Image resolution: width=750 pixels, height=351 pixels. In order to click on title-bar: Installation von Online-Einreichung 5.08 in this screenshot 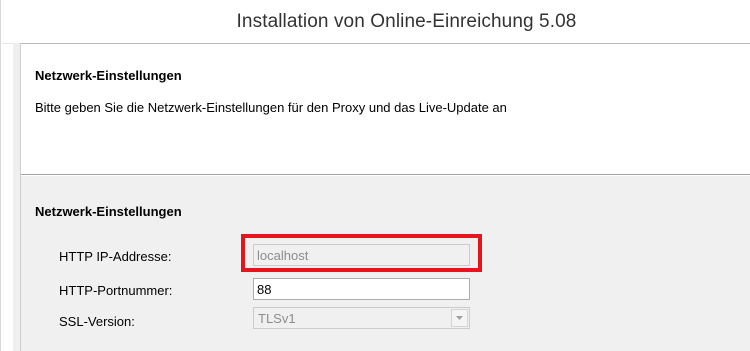, I will do `click(376, 22)`.